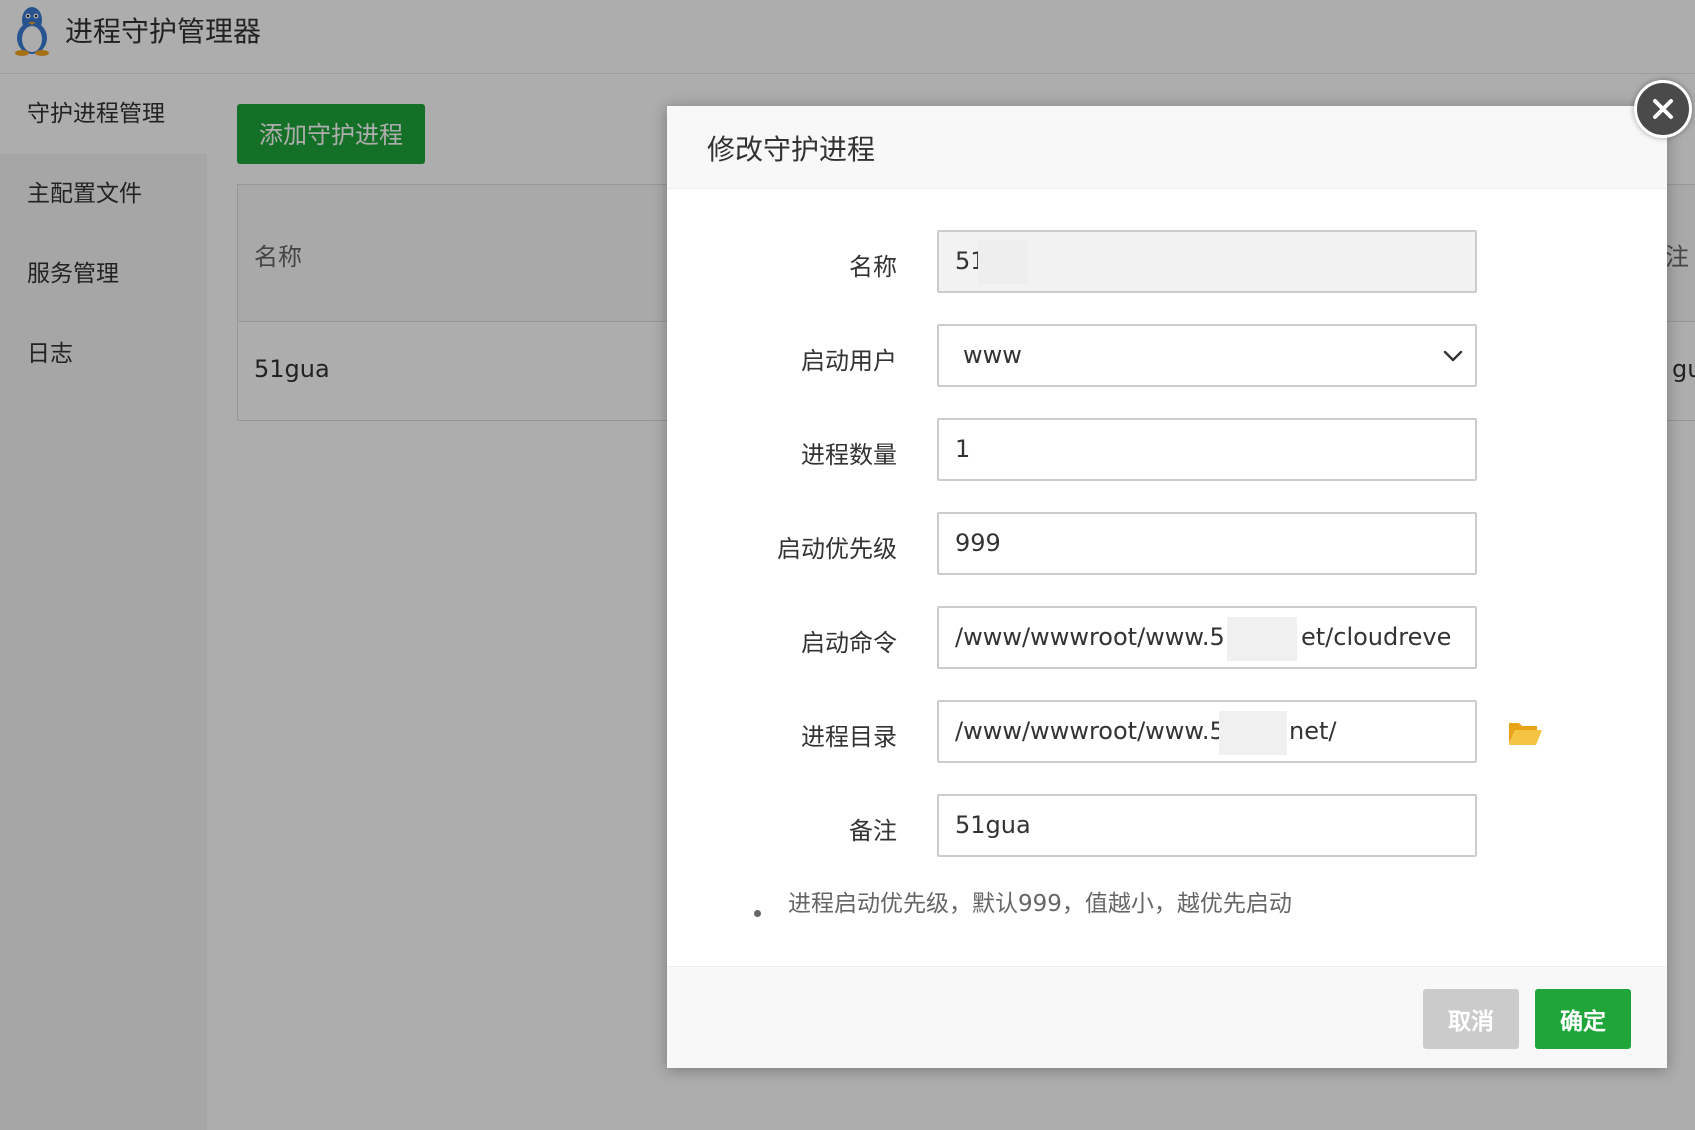 The height and width of the screenshot is (1130, 1695). What do you see at coordinates (963, 449) in the screenshot?
I see `process-count-value: 1` at bounding box center [963, 449].